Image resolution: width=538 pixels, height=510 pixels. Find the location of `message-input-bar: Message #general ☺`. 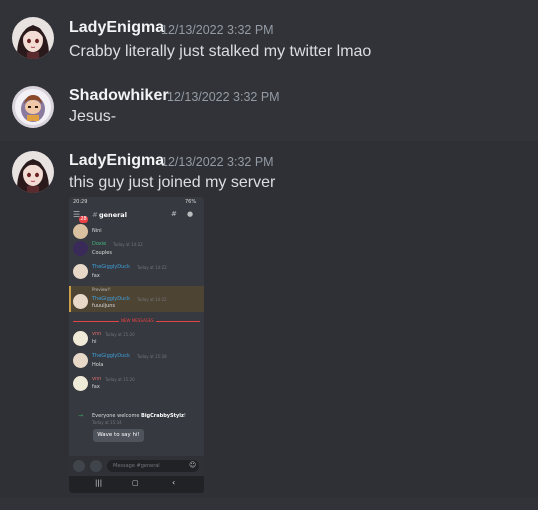

message-input-bar: Message #general ☺ is located at coordinates (136, 466).